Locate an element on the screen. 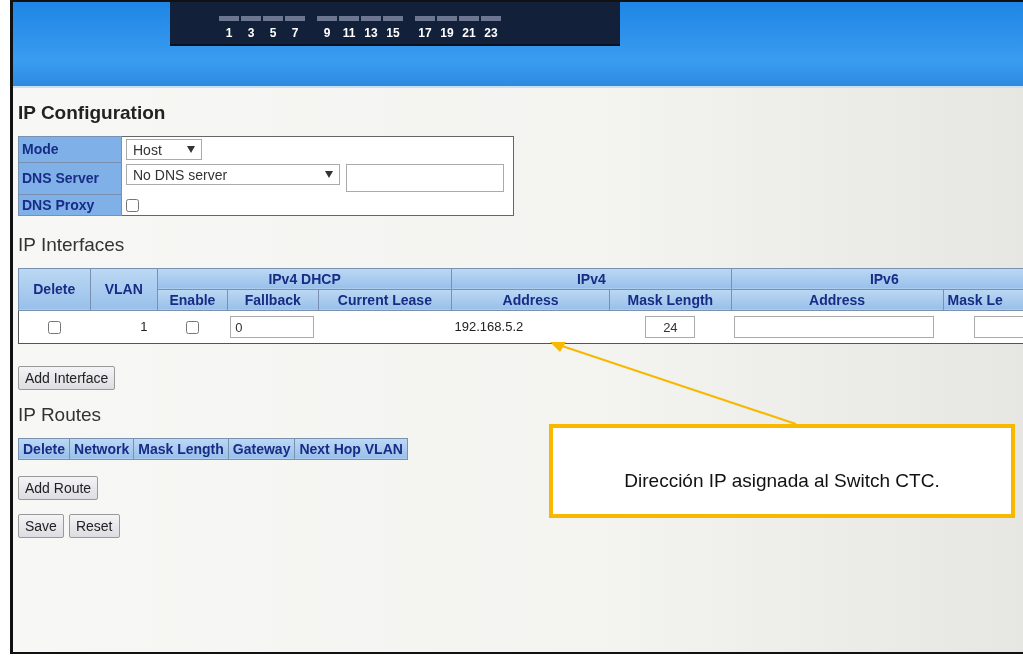 This screenshot has height=656, width=1023. callout-note: Dirección IP asignada al Switch CTC. is located at coordinates (782, 471).